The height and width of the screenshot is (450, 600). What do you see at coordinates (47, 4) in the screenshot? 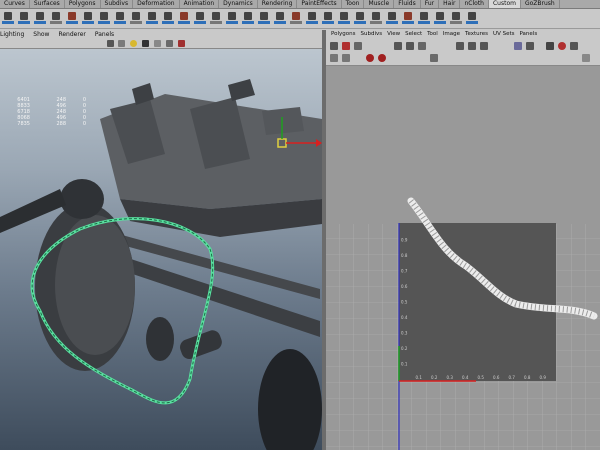
I see `shelf-tab-surfaces: Surfaces` at bounding box center [47, 4].